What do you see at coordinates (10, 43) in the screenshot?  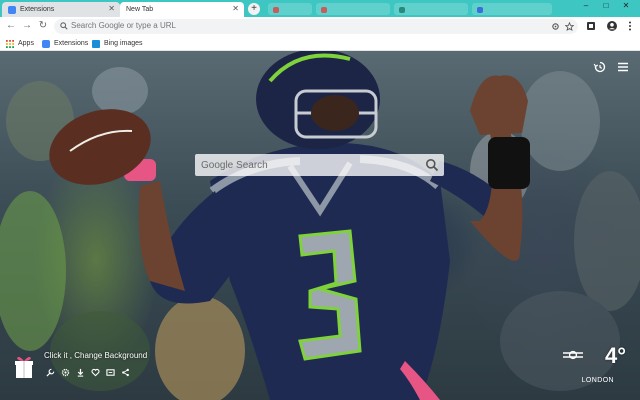 I see `apps-grid-icon` at bounding box center [10, 43].